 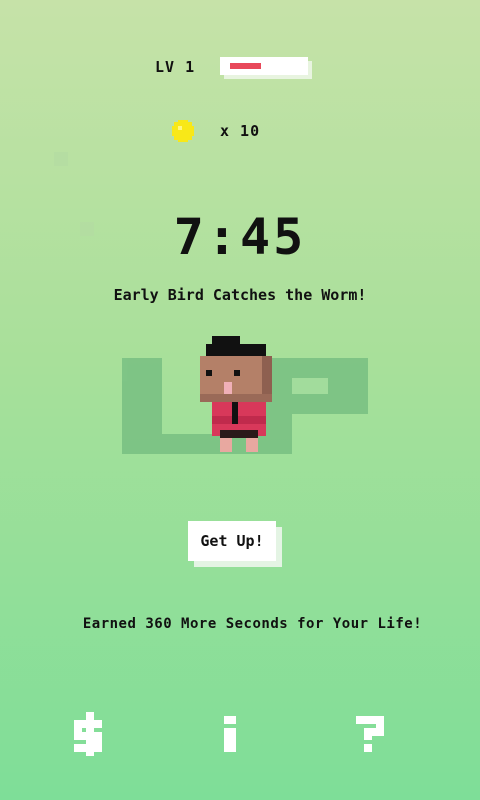 What do you see at coordinates (175, 67) in the screenshot?
I see `level-label: LV 1` at bounding box center [175, 67].